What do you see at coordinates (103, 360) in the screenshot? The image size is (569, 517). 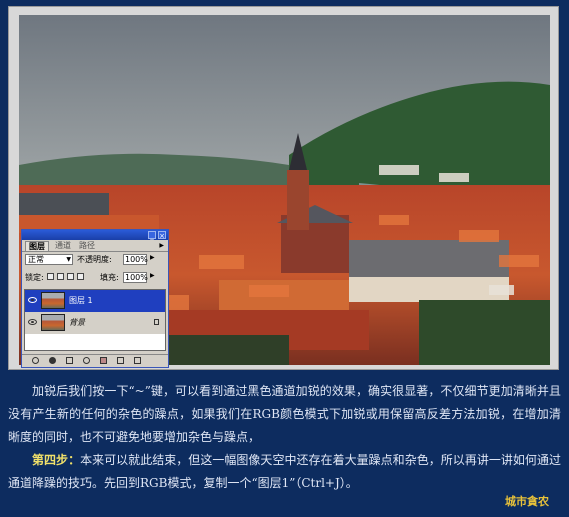 I see `new-group-icon` at bounding box center [103, 360].